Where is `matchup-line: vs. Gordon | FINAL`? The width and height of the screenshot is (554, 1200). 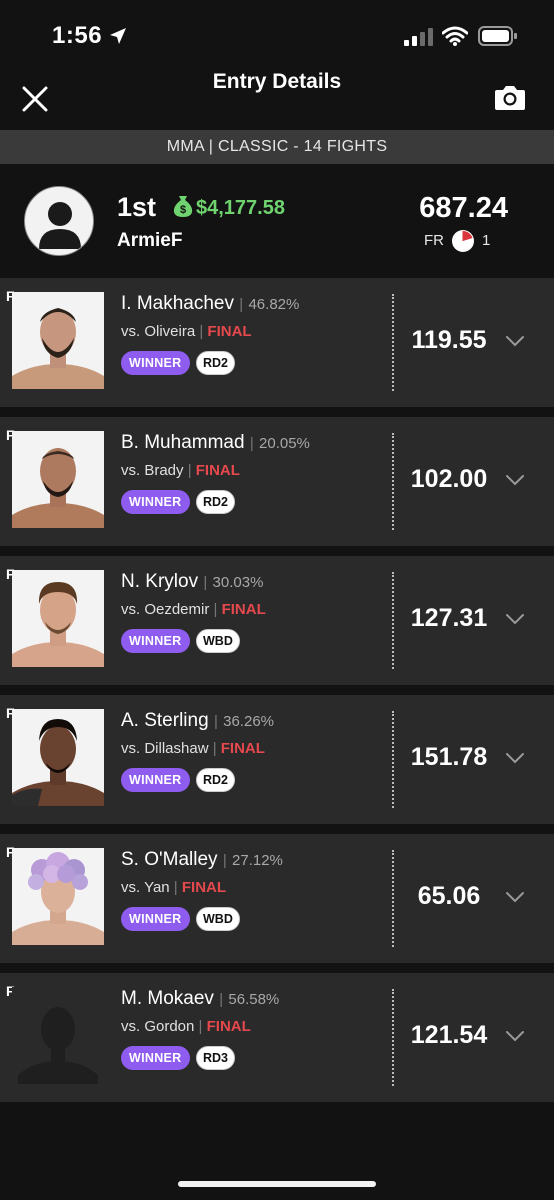 matchup-line: vs. Gordon | FINAL is located at coordinates (186, 1026).